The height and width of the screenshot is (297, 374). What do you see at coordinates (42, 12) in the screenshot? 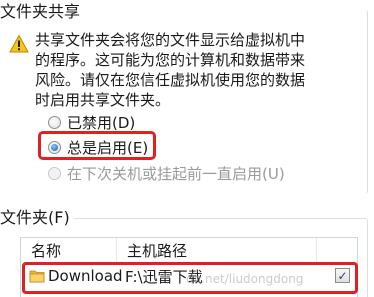
I see `shared-folders-title: 文件夹共享` at bounding box center [42, 12].